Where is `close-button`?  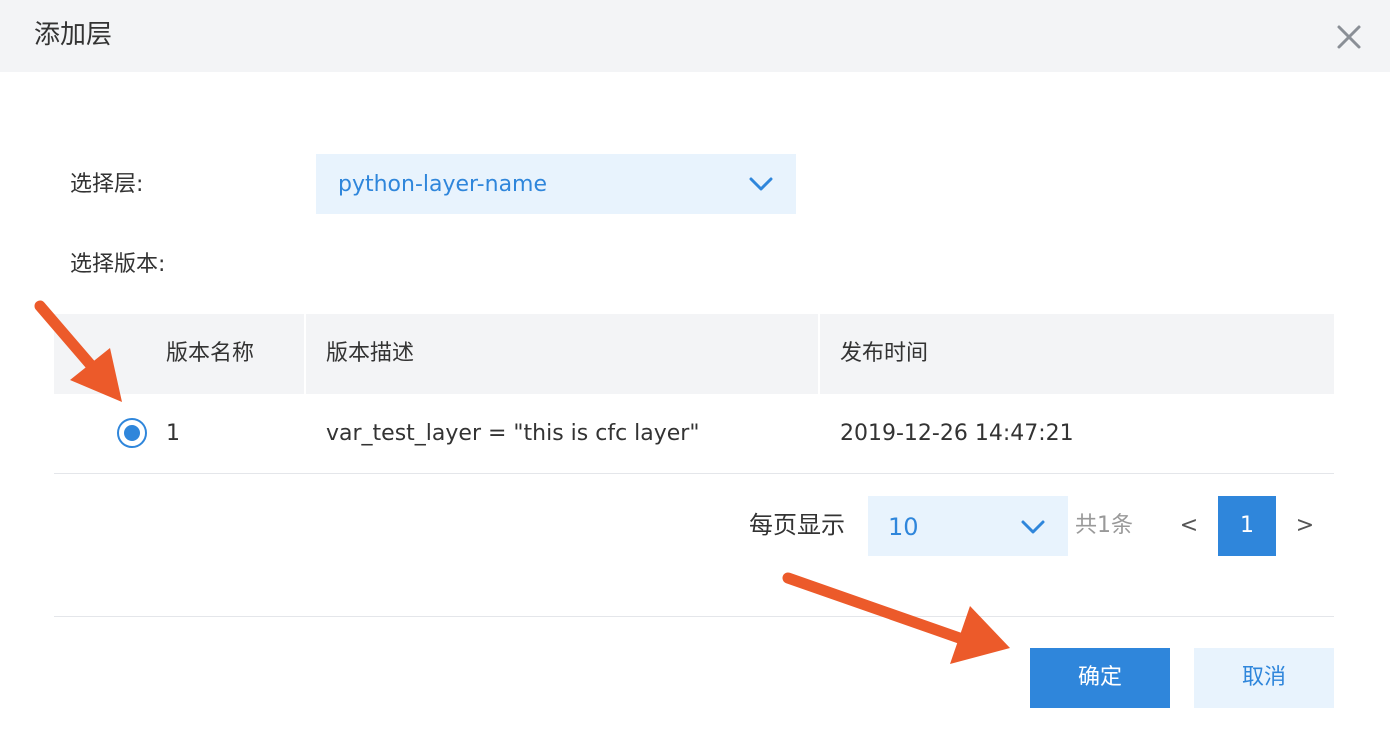 close-button is located at coordinates (1349, 37).